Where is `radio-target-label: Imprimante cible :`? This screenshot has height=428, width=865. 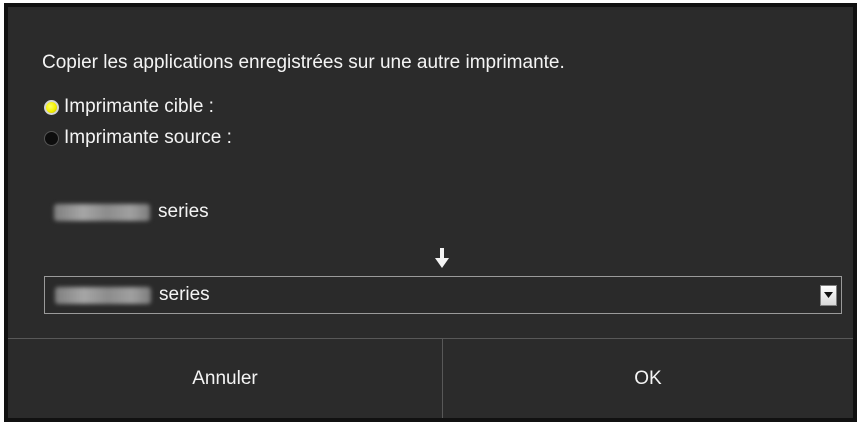 radio-target-label: Imprimante cible : is located at coordinates (139, 106).